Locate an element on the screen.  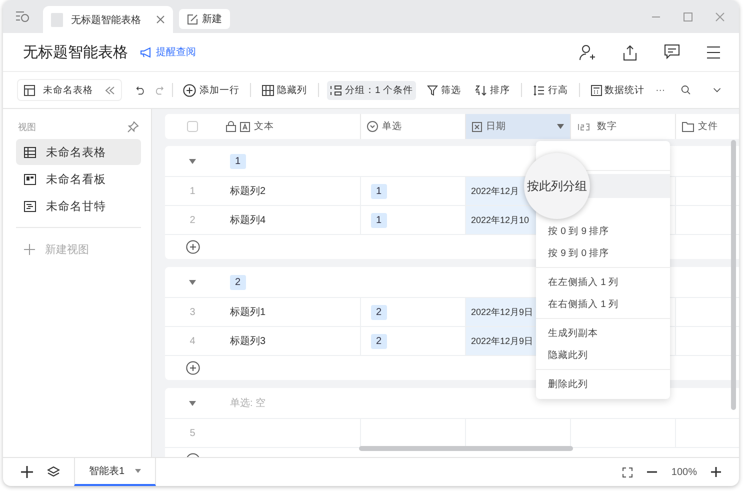
toolbar-button: 行高 is located at coordinates (550, 90).